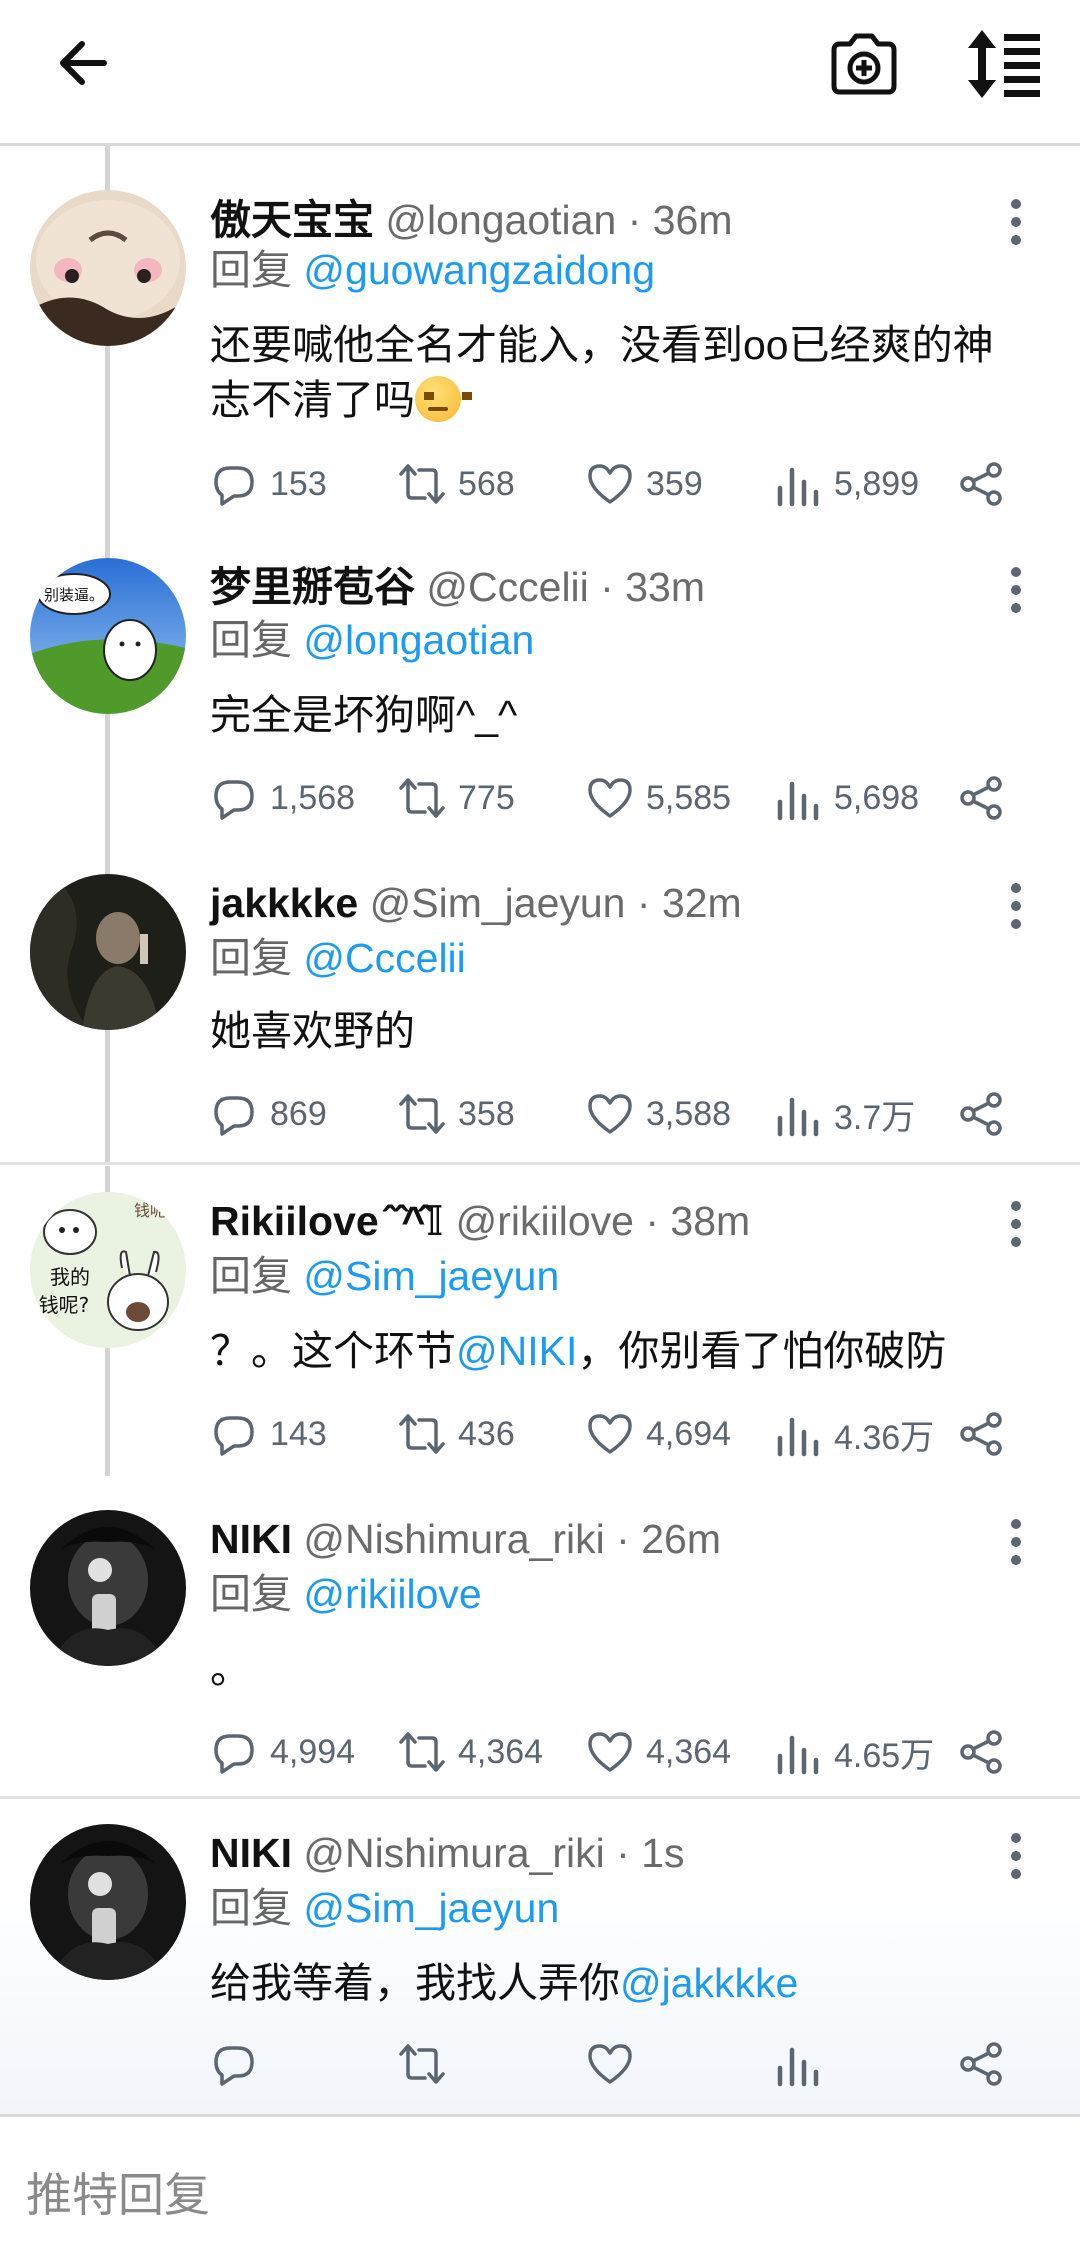 Image resolution: width=1080 pixels, height=2260 pixels. What do you see at coordinates (658, 1434) in the screenshot?
I see `like-button: 4,694` at bounding box center [658, 1434].